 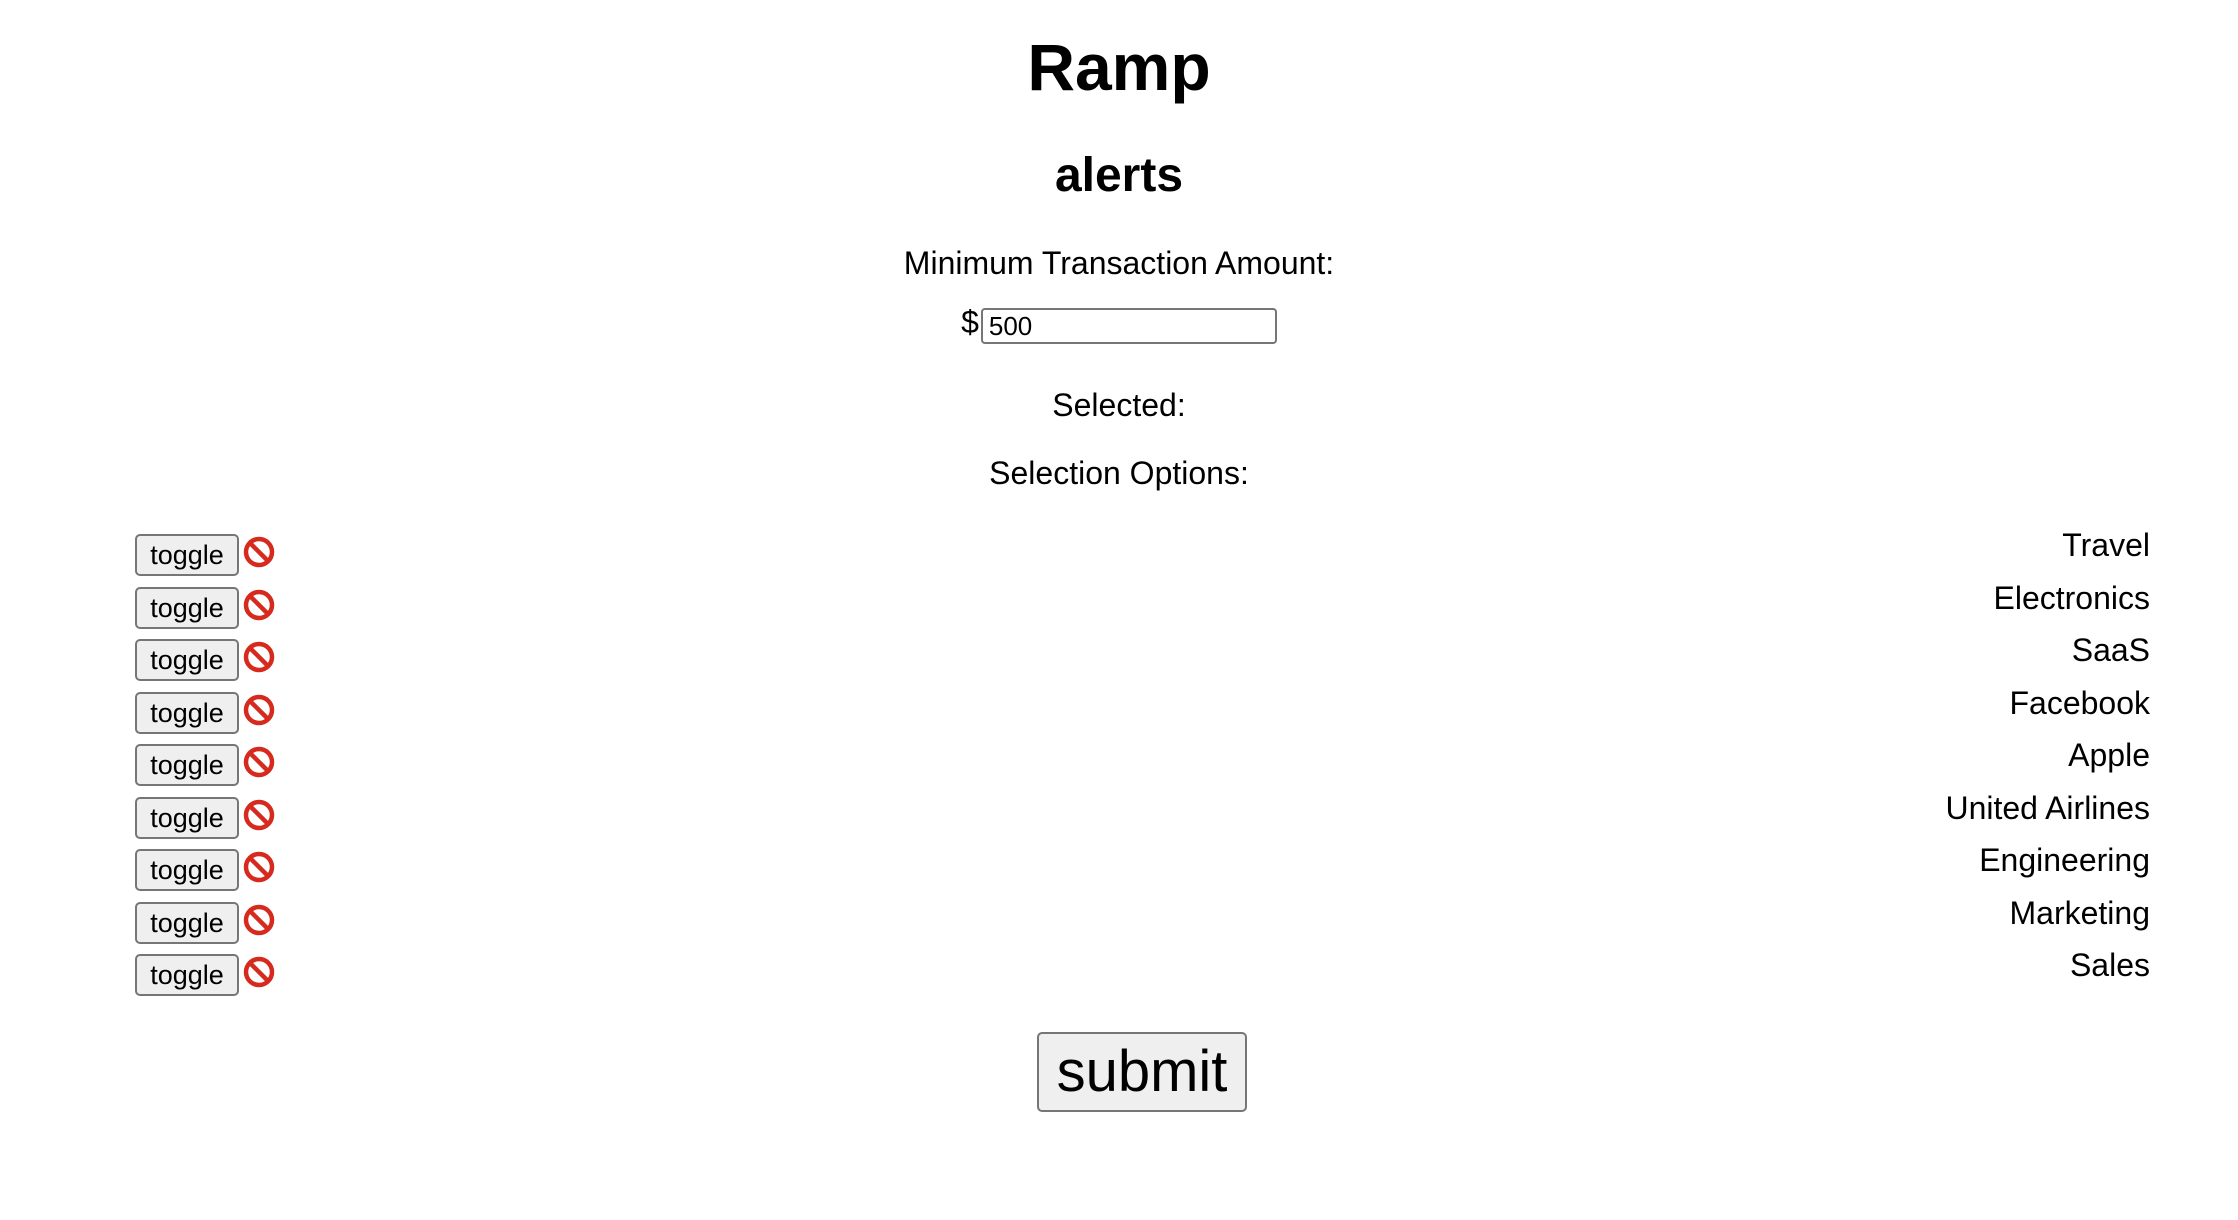 What do you see at coordinates (2080, 912) in the screenshot?
I see `option-item: Marketing` at bounding box center [2080, 912].